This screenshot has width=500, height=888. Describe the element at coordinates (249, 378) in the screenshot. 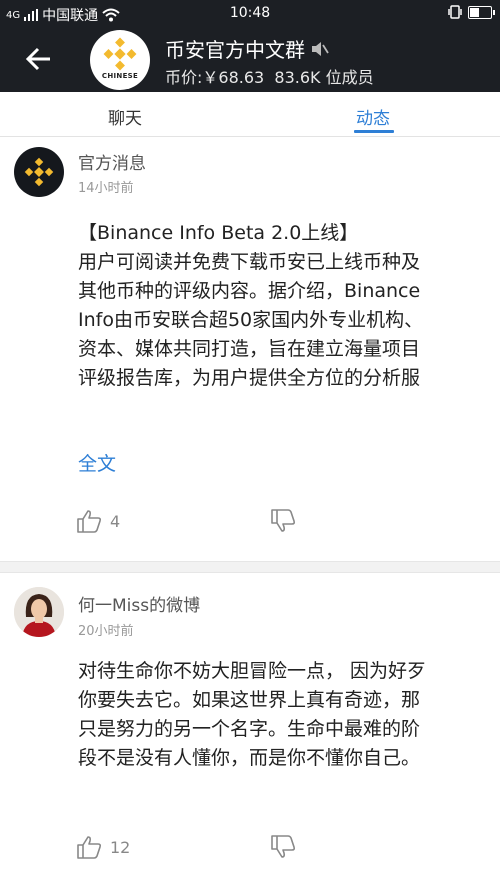

I see `post-line: 评级报告库，为用户提供全方位的分析服` at that location.